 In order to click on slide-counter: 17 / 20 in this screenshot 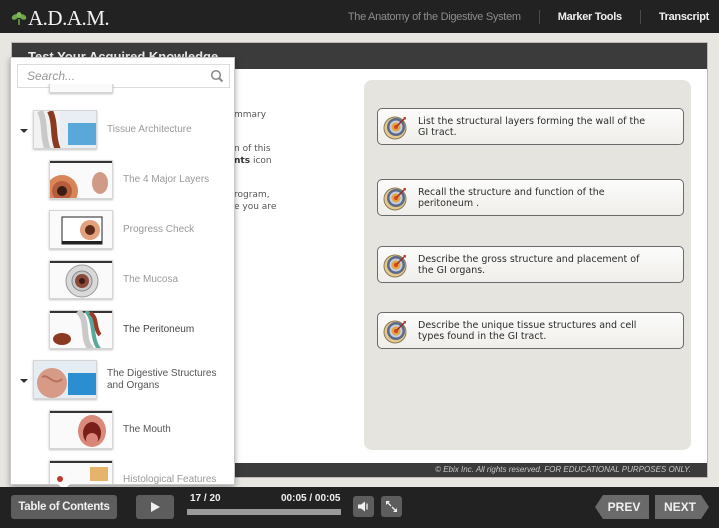, I will do `click(205, 498)`.